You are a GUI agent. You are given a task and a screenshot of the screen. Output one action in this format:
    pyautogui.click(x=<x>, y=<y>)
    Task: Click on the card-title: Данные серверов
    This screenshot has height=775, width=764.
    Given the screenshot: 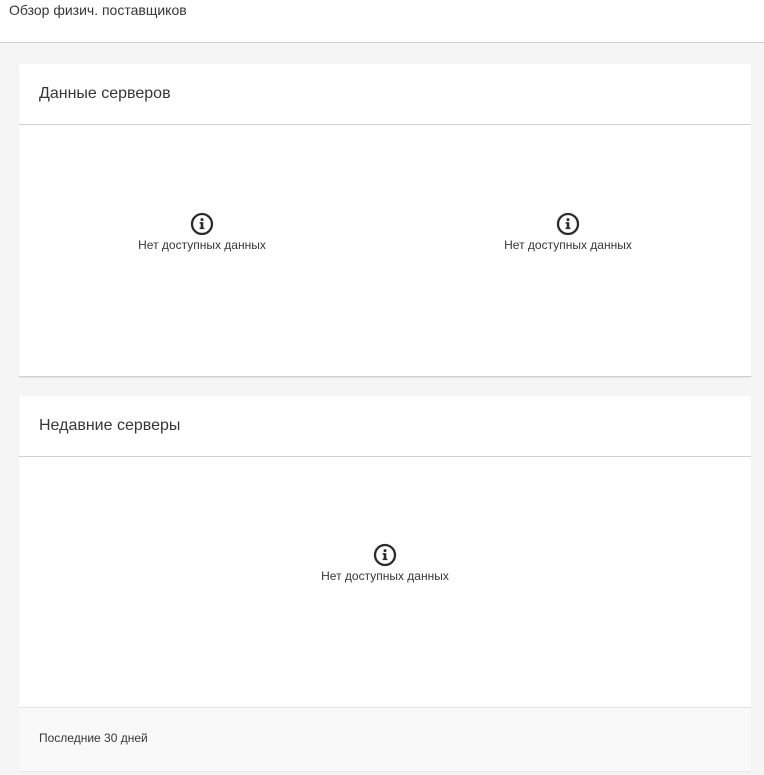 What is the action you would take?
    pyautogui.click(x=105, y=93)
    